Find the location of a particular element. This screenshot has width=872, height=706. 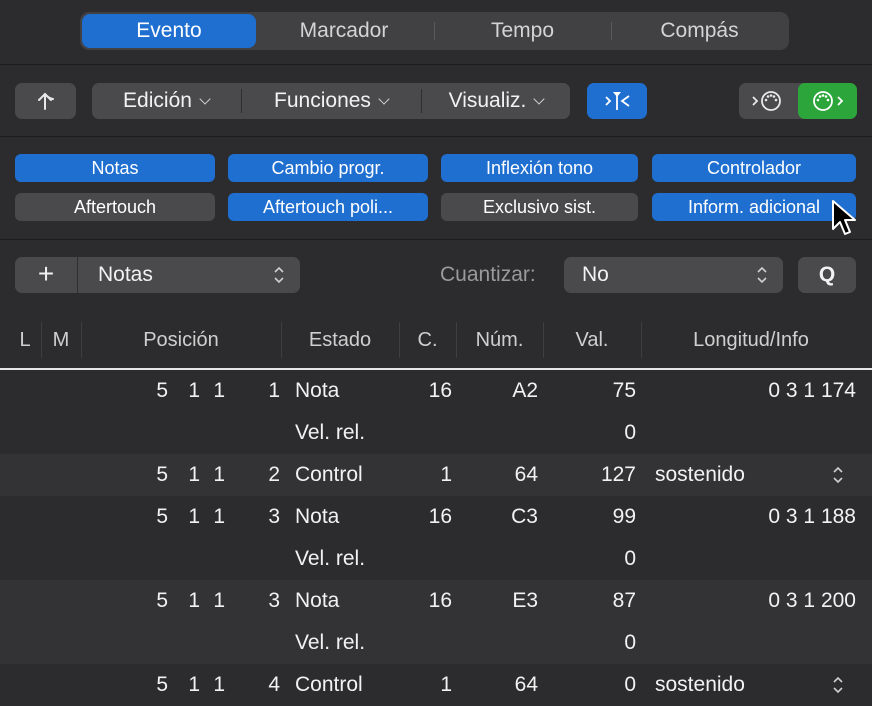

info-cell: 0 3 1 200 is located at coordinates (812, 600).